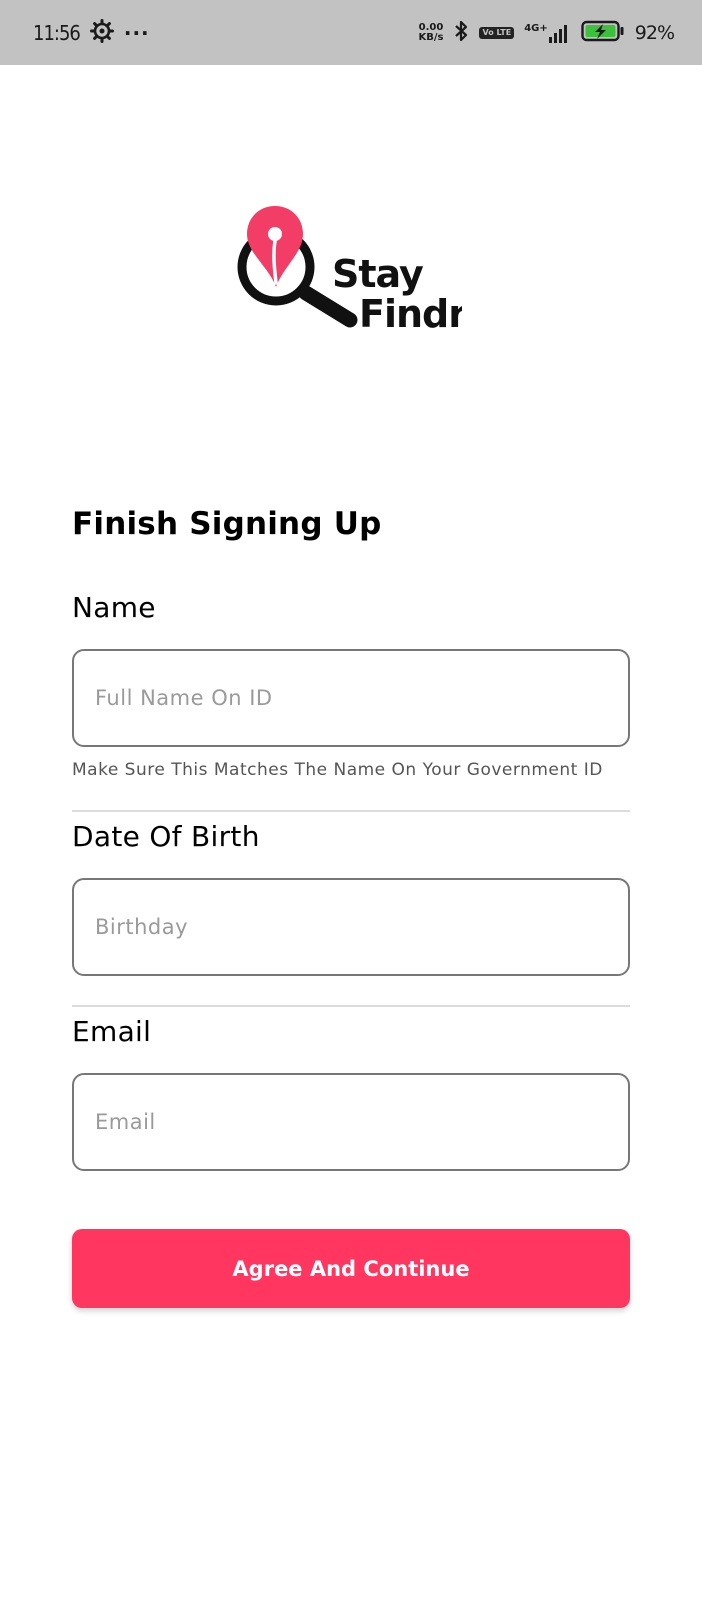 This screenshot has height=1600, width=702. Describe the element at coordinates (328, 306) in the screenshot. I see `magnifier-handle-icon` at that location.